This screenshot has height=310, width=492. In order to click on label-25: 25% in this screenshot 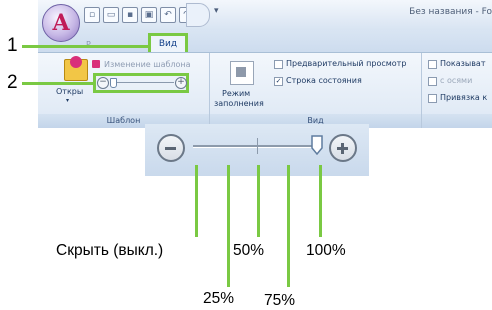, I will do `click(219, 298)`.